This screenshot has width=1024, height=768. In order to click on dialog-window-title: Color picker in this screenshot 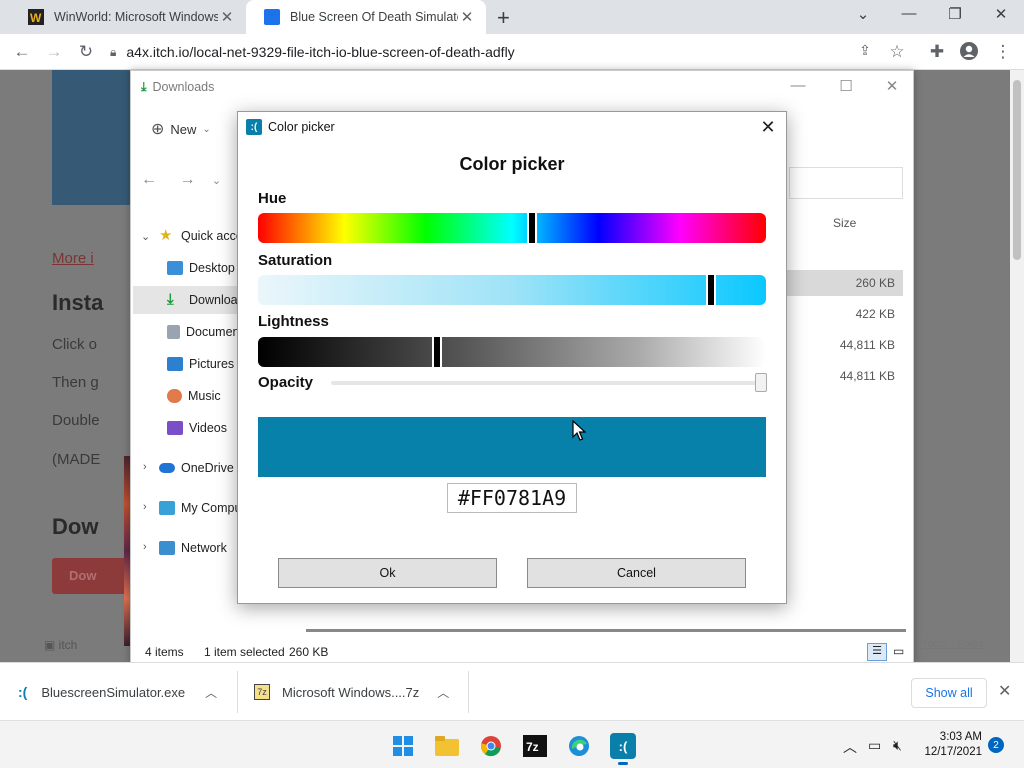, I will do `click(301, 127)`.